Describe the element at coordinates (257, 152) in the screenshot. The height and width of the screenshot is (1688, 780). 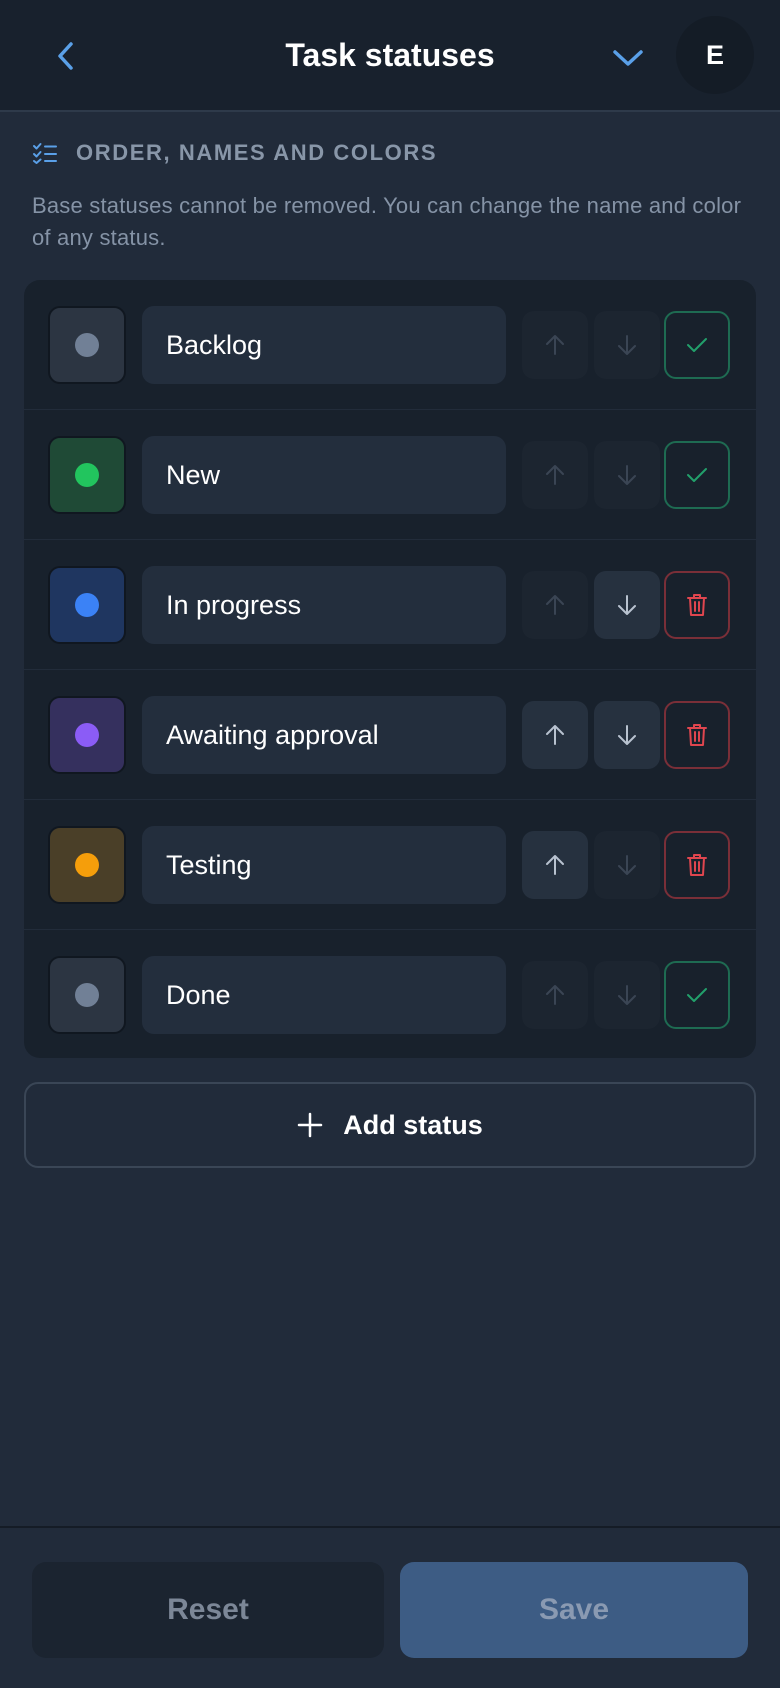
I see `section-title: ORDER, NAMES AND COLORS` at that location.